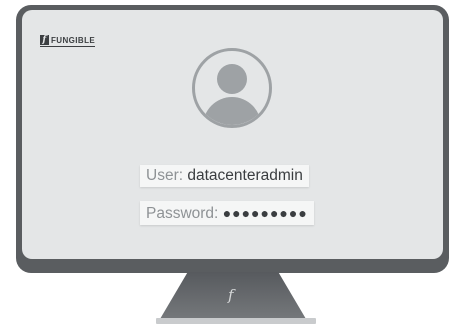 The height and width of the screenshot is (328, 456). Describe the element at coordinates (232, 111) in the screenshot. I see `avatar-body` at that location.